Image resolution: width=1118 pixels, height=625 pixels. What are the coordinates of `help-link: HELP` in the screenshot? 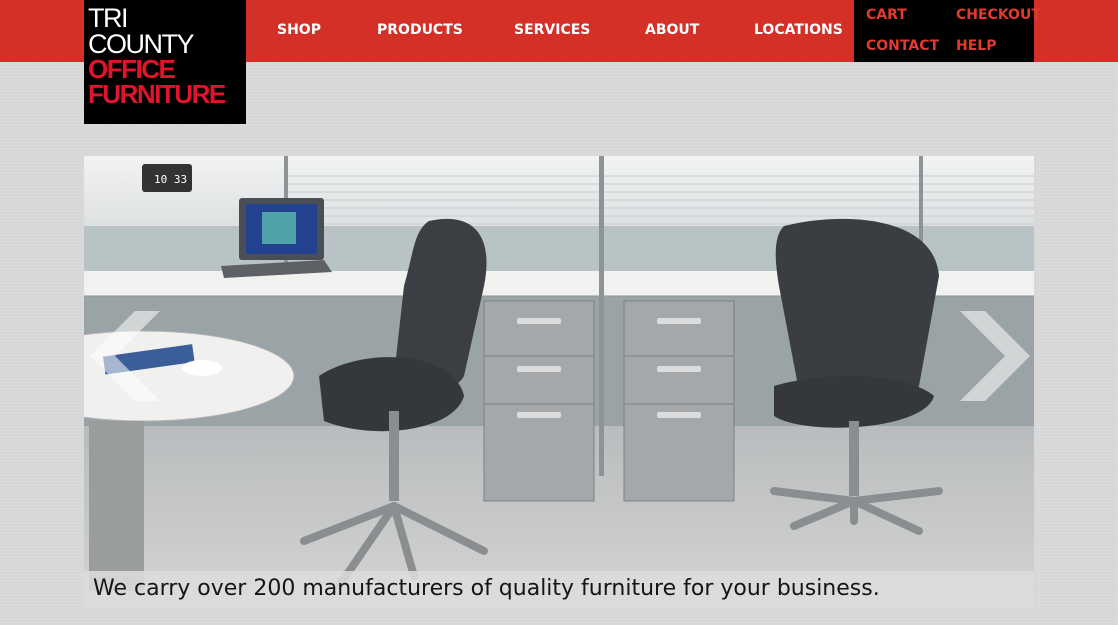 It's located at (976, 46).